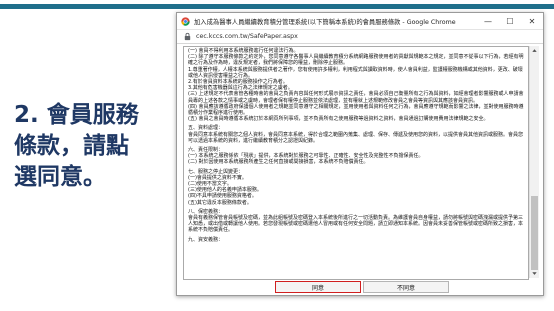 The width and height of the screenshot is (554, 311). Describe the element at coordinates (247, 36) in the screenshot. I see `url-text: cec.kccs.com.tw/SafePaper.aspx` at that location.